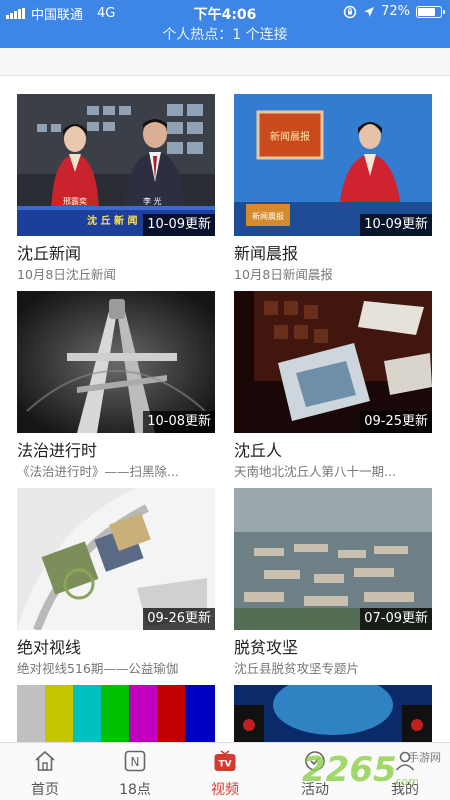 This screenshot has width=450, height=800. Describe the element at coordinates (152, 201) in the screenshot. I see `anchor-name-right: 李 光` at that location.